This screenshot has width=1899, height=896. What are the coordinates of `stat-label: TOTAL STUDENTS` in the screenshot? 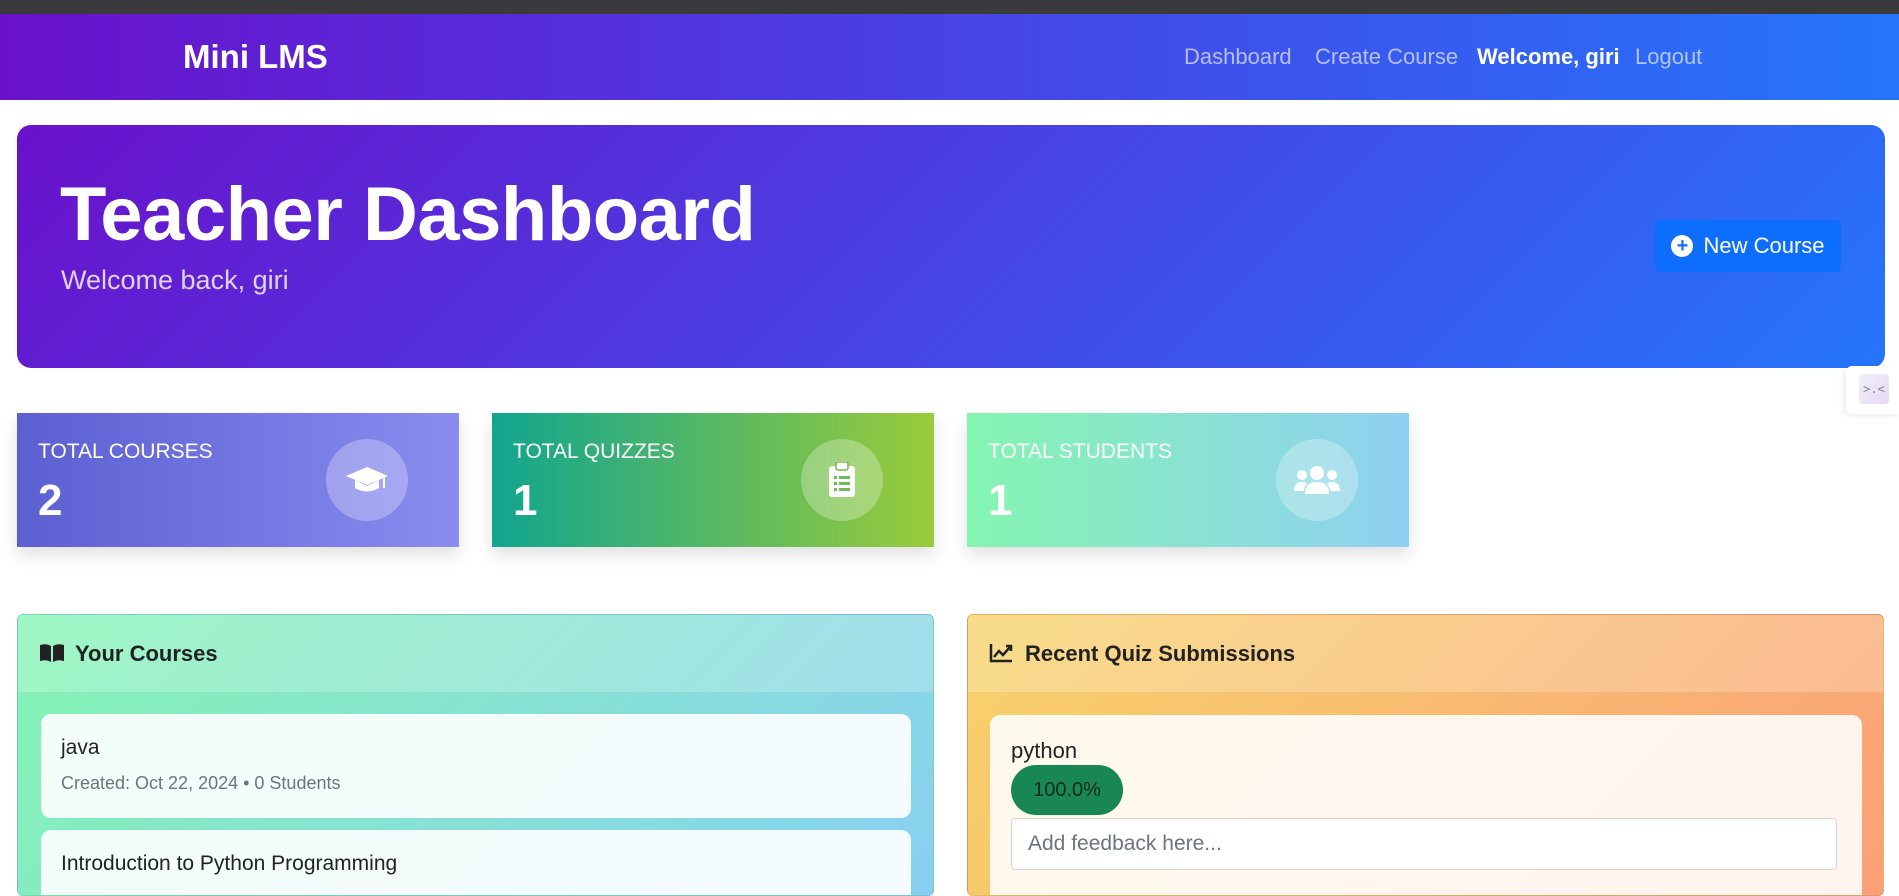 It's located at (1080, 451).